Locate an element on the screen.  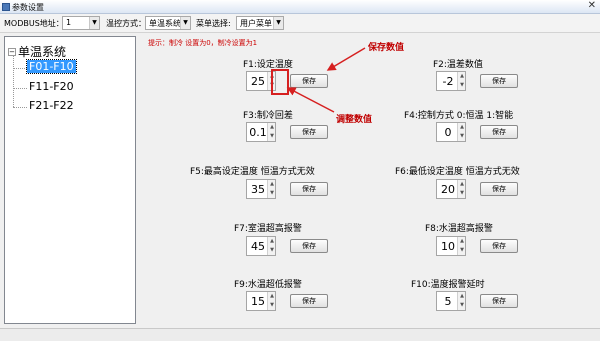
spinbox-f2: -2 ▲ ▼ is located at coordinates (451, 81).